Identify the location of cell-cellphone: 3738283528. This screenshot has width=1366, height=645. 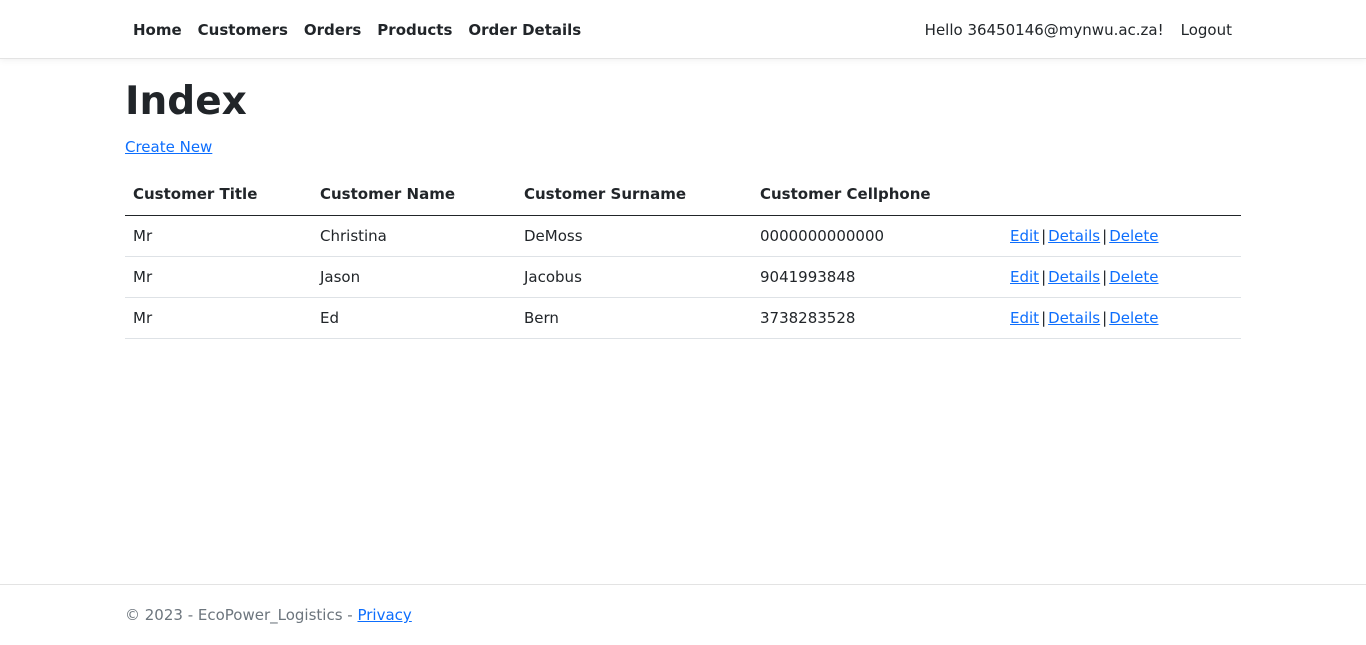
(877, 318).